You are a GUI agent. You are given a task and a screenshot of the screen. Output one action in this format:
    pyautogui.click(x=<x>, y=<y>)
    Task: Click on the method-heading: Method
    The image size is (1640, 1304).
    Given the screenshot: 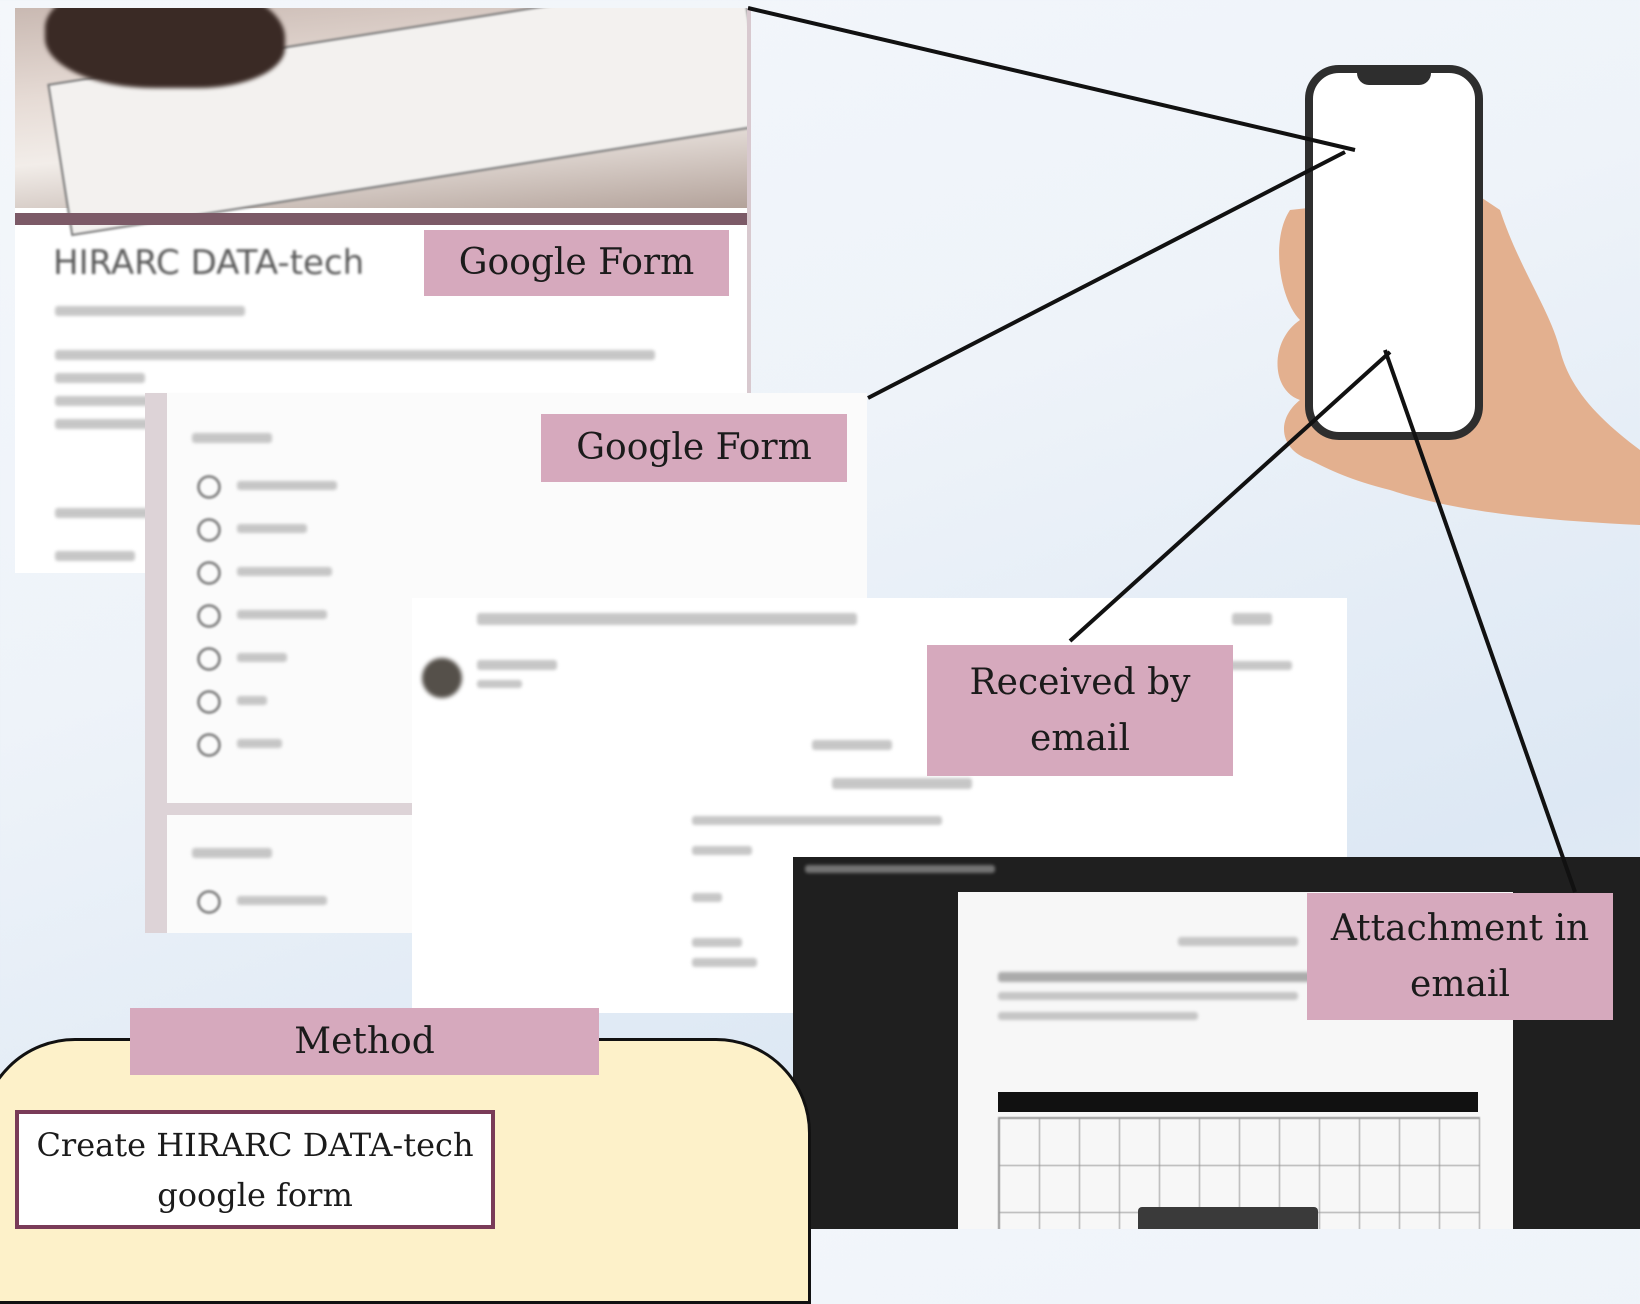 What is the action you would take?
    pyautogui.click(x=364, y=1041)
    